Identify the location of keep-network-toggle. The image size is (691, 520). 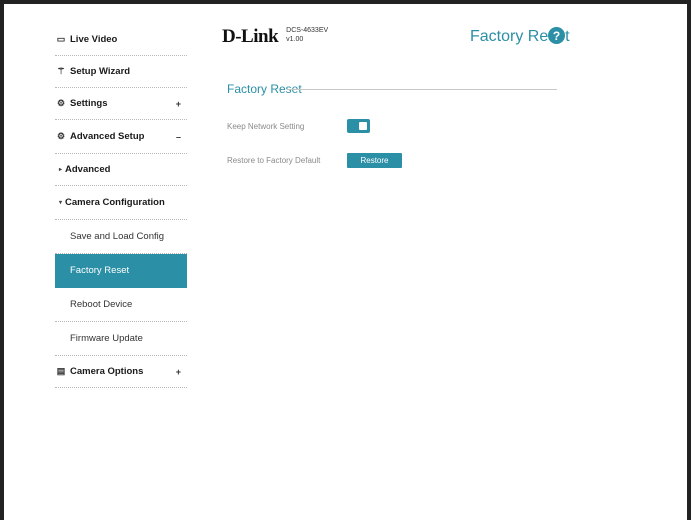
(358, 126).